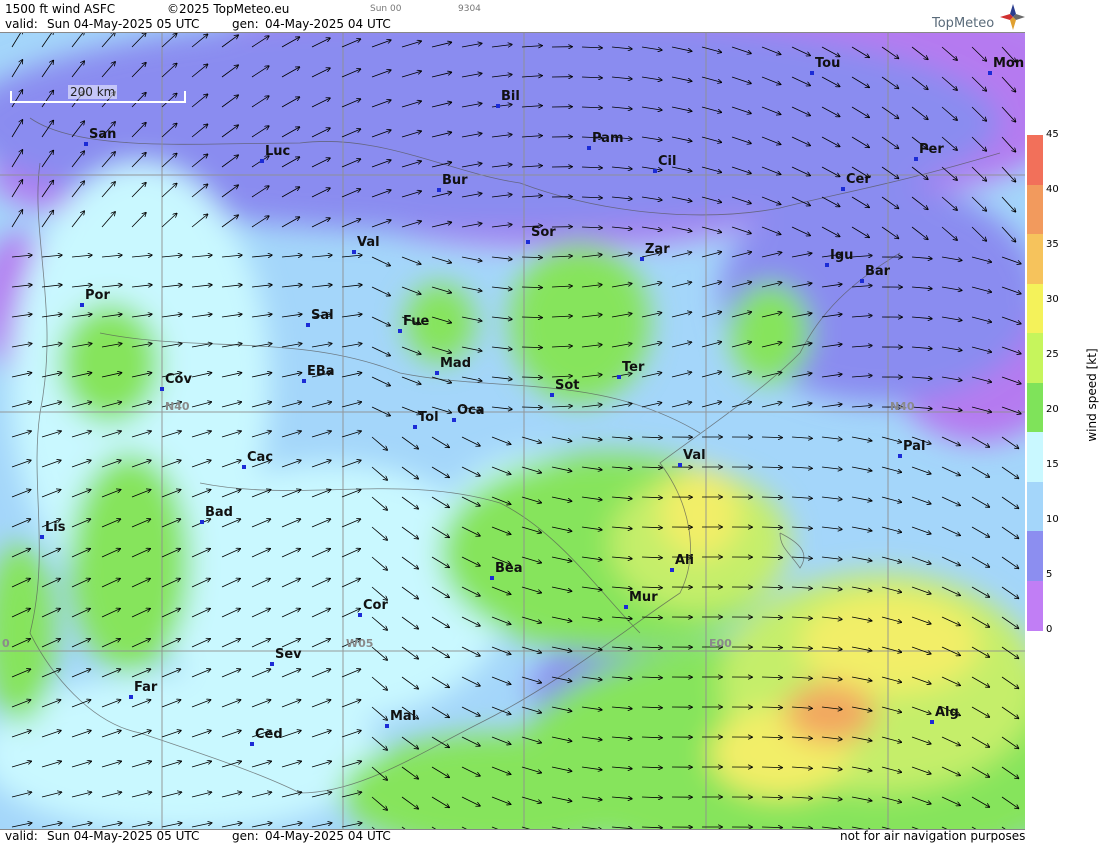 This screenshot has width=1117, height=843. What do you see at coordinates (1052, 134) in the screenshot?
I see `legend-tick-label: 45` at bounding box center [1052, 134].